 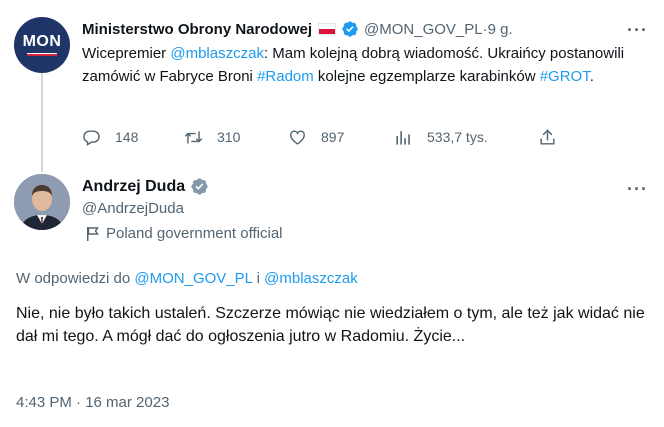 What do you see at coordinates (565, 76) in the screenshot?
I see `hashtag-link: #GROT` at bounding box center [565, 76].